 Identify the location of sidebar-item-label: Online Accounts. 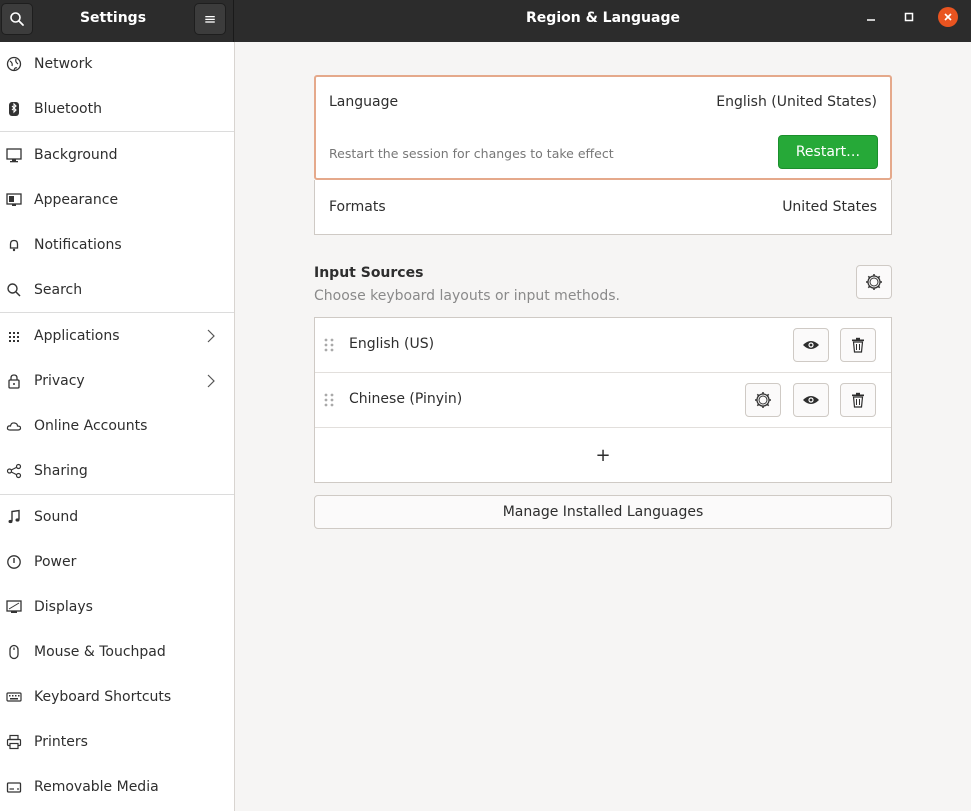
(91, 426).